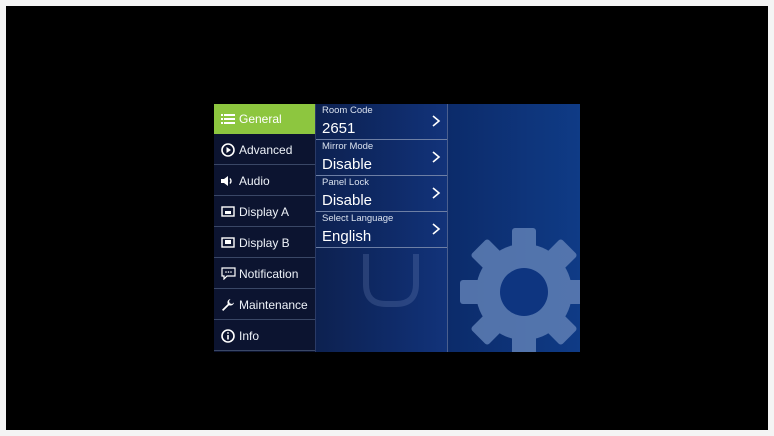 The width and height of the screenshot is (774, 436). What do you see at coordinates (346, 182) in the screenshot?
I see `setting-label: Panel Lock` at bounding box center [346, 182].